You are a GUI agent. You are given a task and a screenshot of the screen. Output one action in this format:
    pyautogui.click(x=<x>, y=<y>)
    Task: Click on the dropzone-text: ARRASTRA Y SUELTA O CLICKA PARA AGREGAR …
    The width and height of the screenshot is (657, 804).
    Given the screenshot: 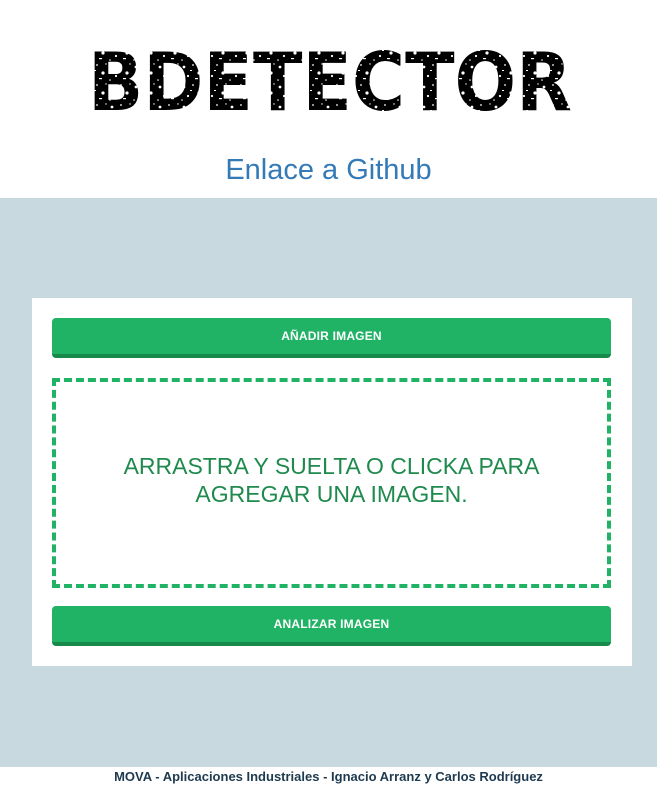 What is the action you would take?
    pyautogui.click(x=331, y=480)
    